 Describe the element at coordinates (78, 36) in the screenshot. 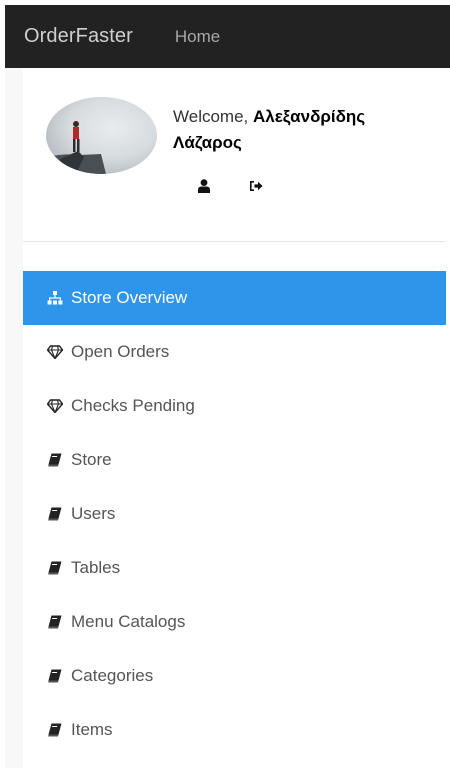

I see `brand-link: OrderFaster` at that location.